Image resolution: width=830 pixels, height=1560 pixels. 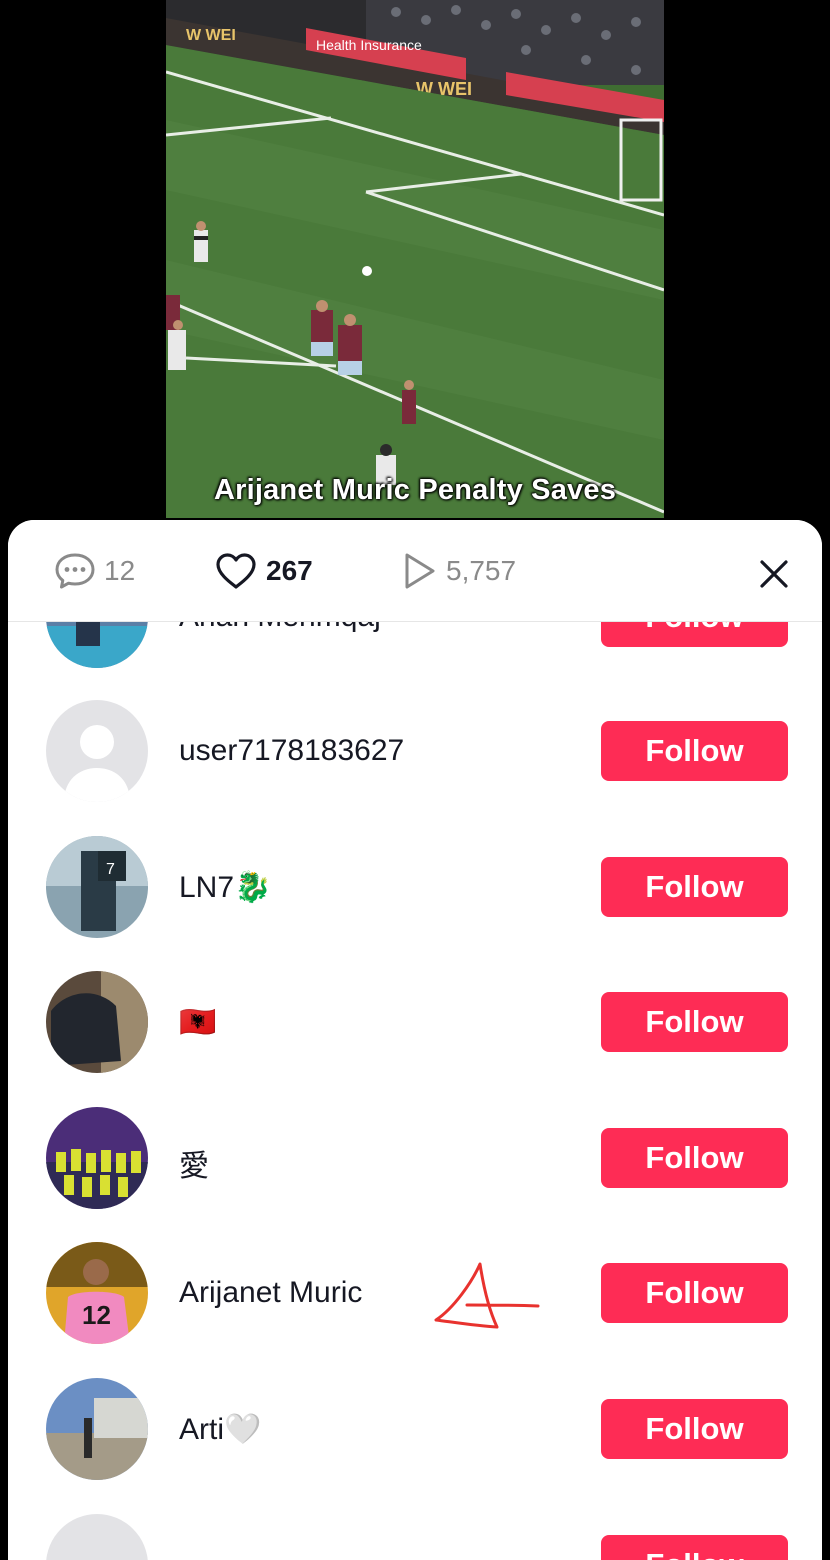 What do you see at coordinates (225, 887) in the screenshot?
I see `username: LN7🐉` at bounding box center [225, 887].